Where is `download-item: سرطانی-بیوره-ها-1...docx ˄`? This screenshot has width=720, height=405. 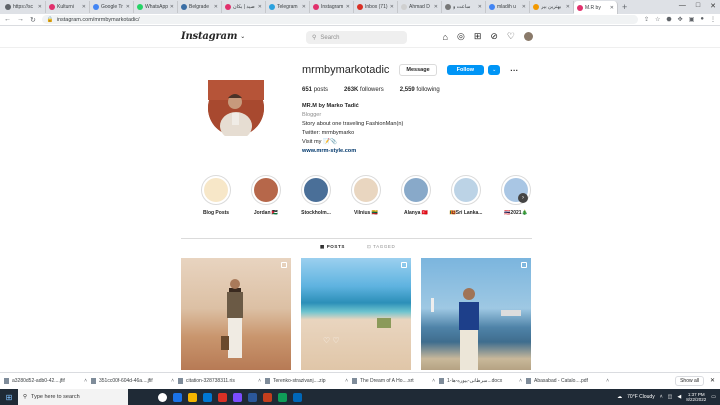
download-item: سرطانی-بیوره-ها-1...docx ˄ is located at coordinates (482, 380).